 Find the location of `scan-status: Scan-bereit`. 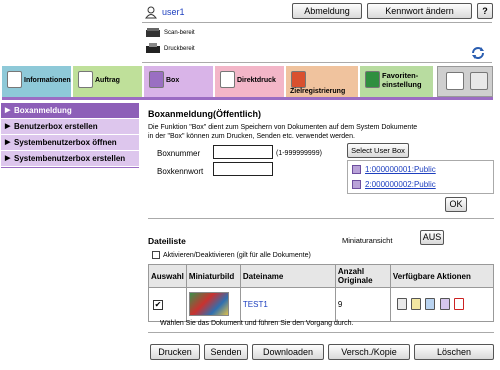

scan-status: Scan-bereit is located at coordinates (179, 33).